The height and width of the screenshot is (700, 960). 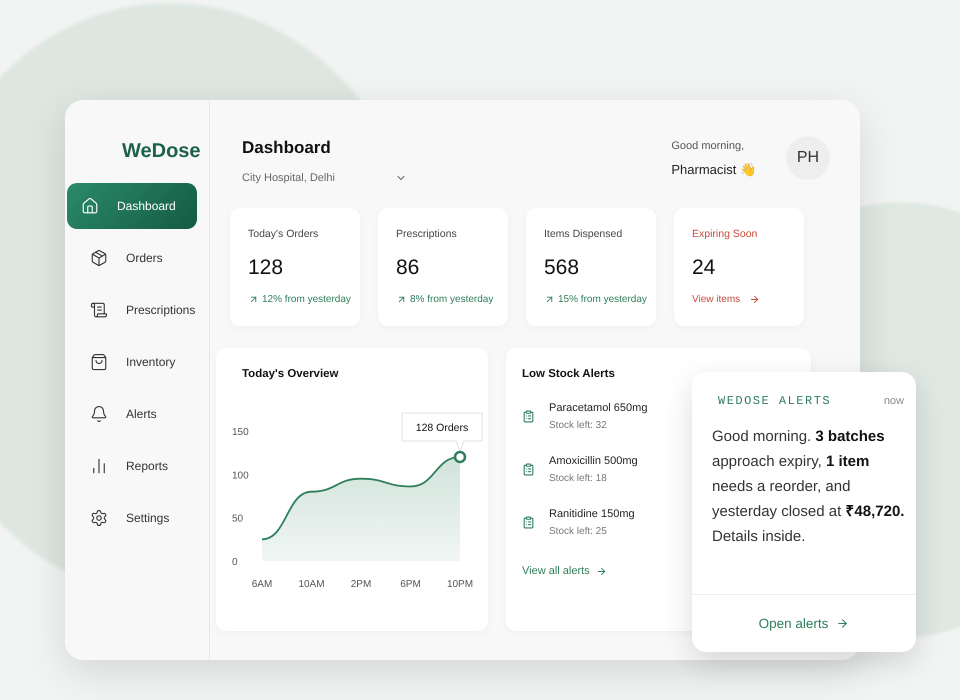 I want to click on user-name: Pharmacist 👋, so click(x=713, y=169).